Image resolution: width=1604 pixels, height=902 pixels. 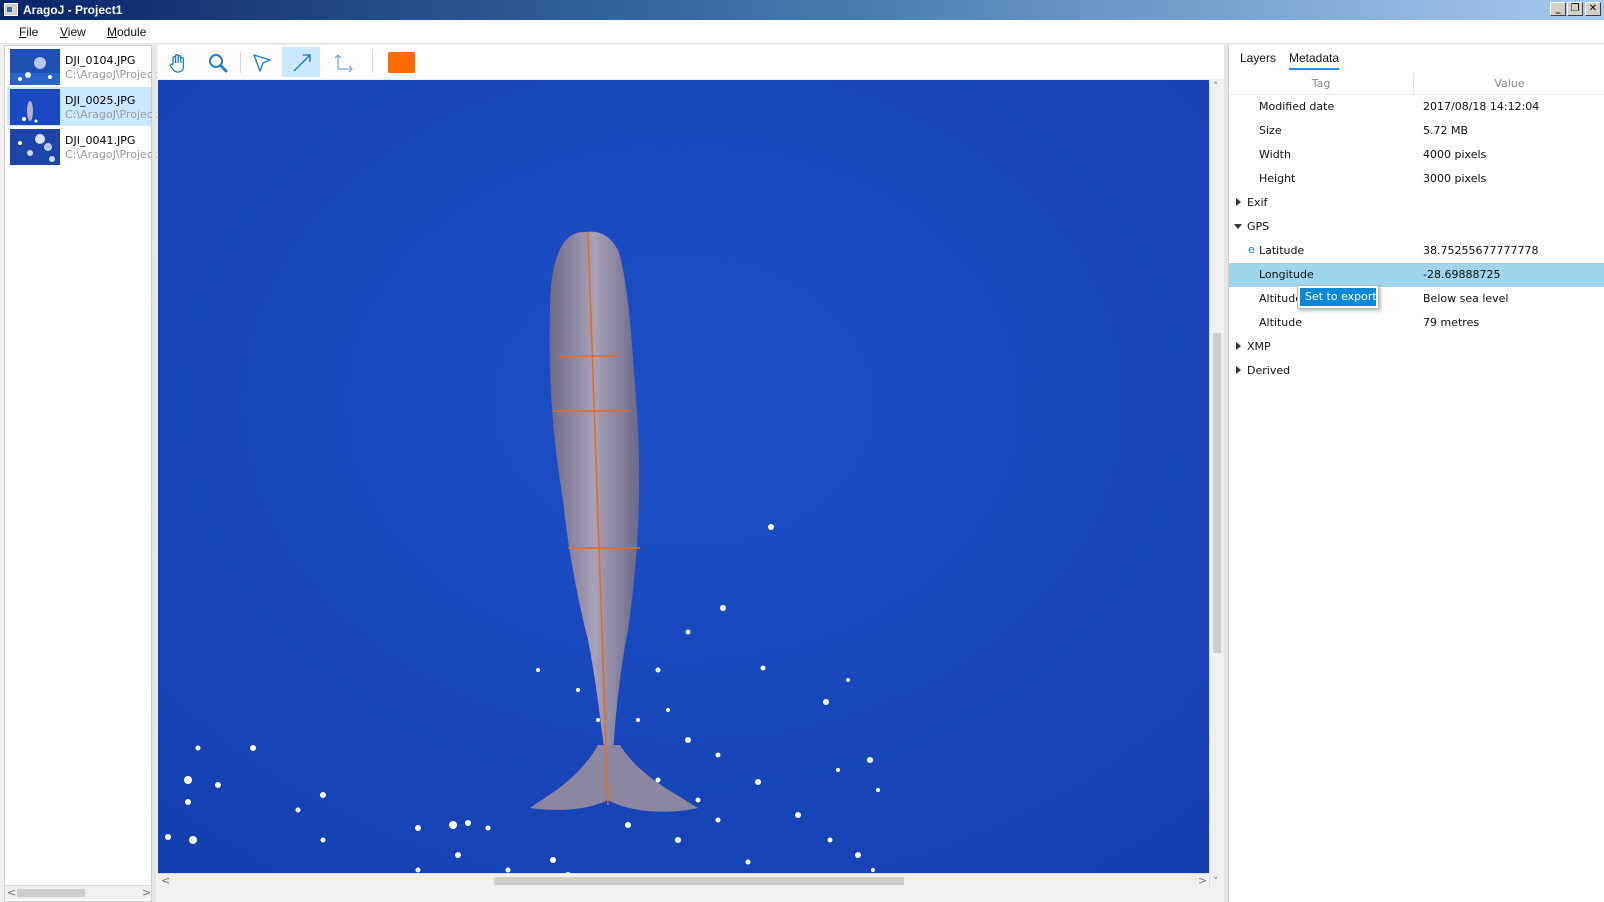 What do you see at coordinates (1270, 130) in the screenshot?
I see `row-tag: Size` at bounding box center [1270, 130].